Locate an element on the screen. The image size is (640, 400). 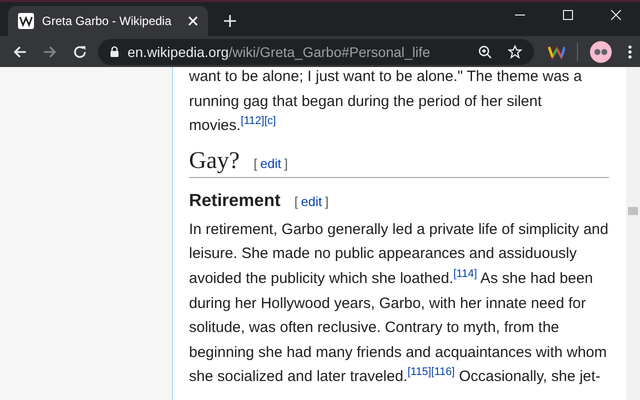
back-icon is located at coordinates (20, 51).